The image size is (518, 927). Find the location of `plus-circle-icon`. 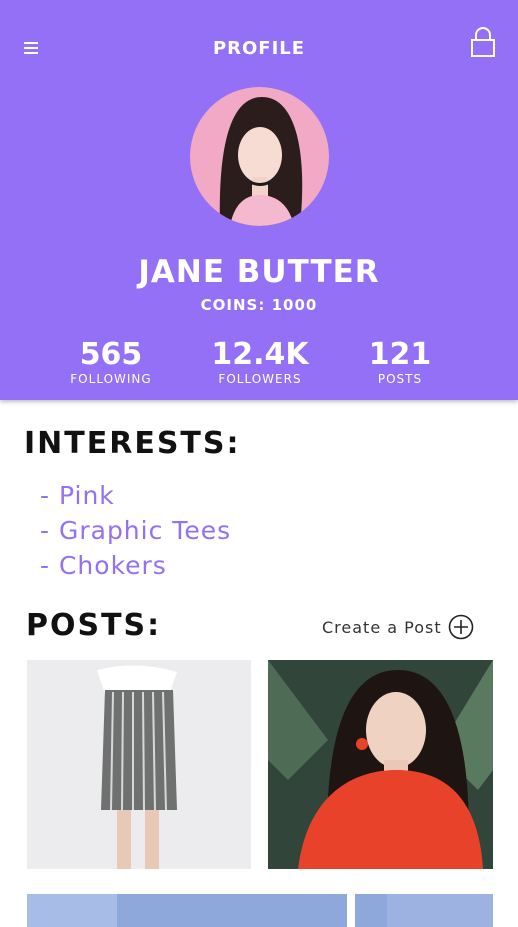

plus-circle-icon is located at coordinates (461, 627).